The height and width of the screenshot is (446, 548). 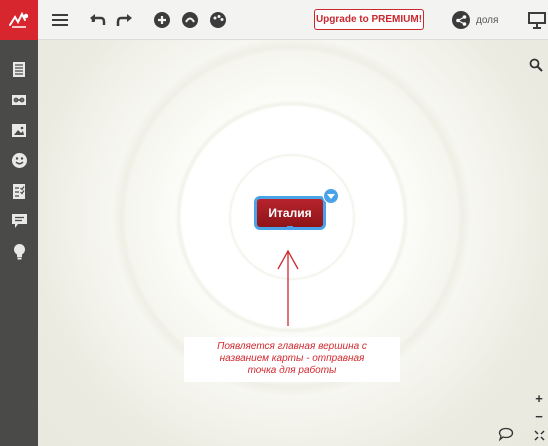 I want to click on zoom-out-button: −, so click(x=539, y=416).